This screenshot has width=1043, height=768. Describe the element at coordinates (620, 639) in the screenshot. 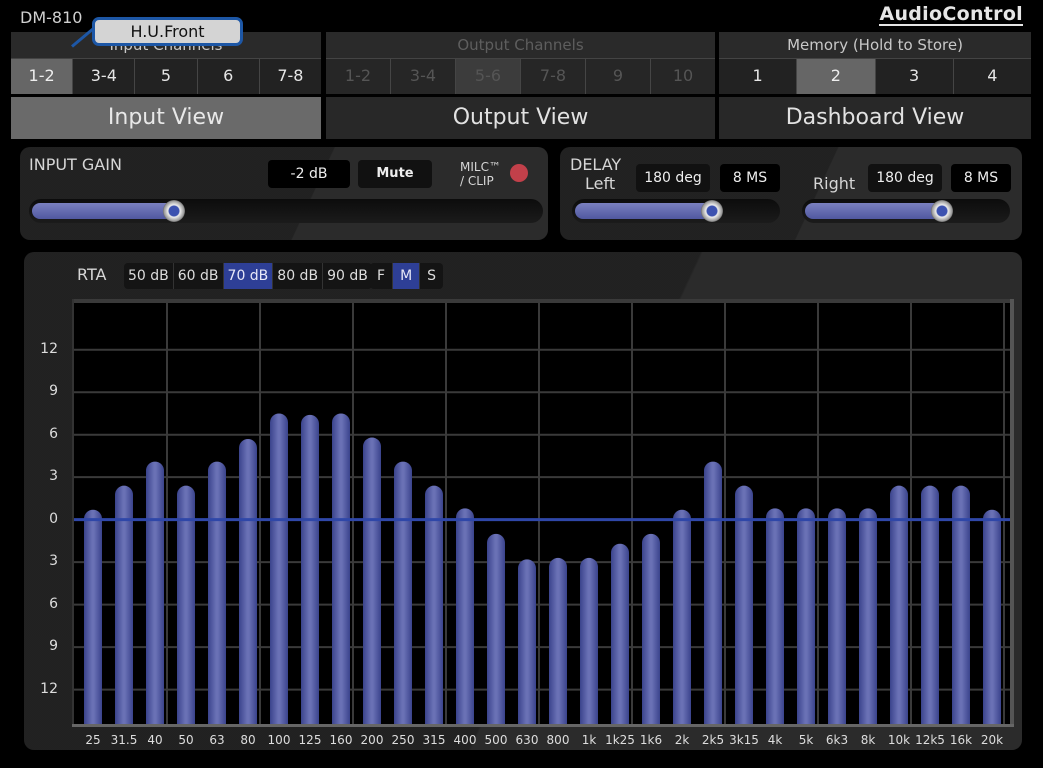

I see `rta-bar-1k25` at that location.